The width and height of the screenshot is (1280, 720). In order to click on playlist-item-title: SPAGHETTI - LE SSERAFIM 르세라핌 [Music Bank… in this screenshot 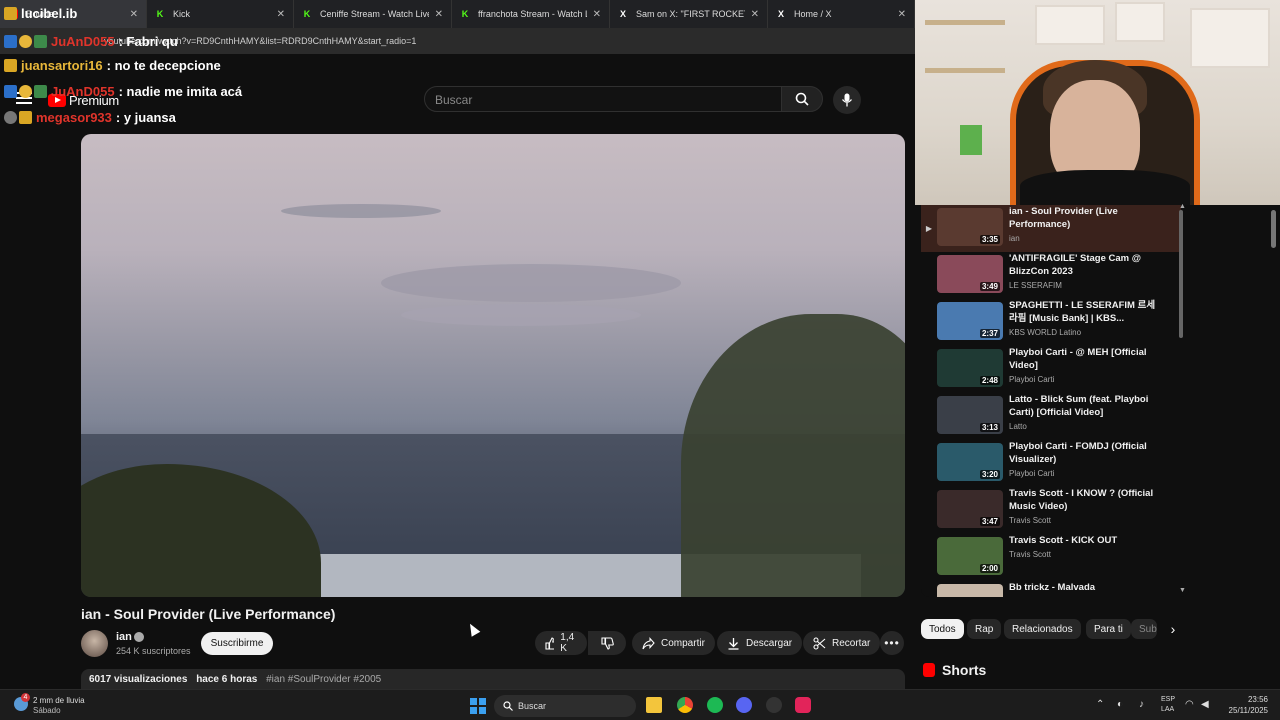, I will do `click(1083, 312)`.